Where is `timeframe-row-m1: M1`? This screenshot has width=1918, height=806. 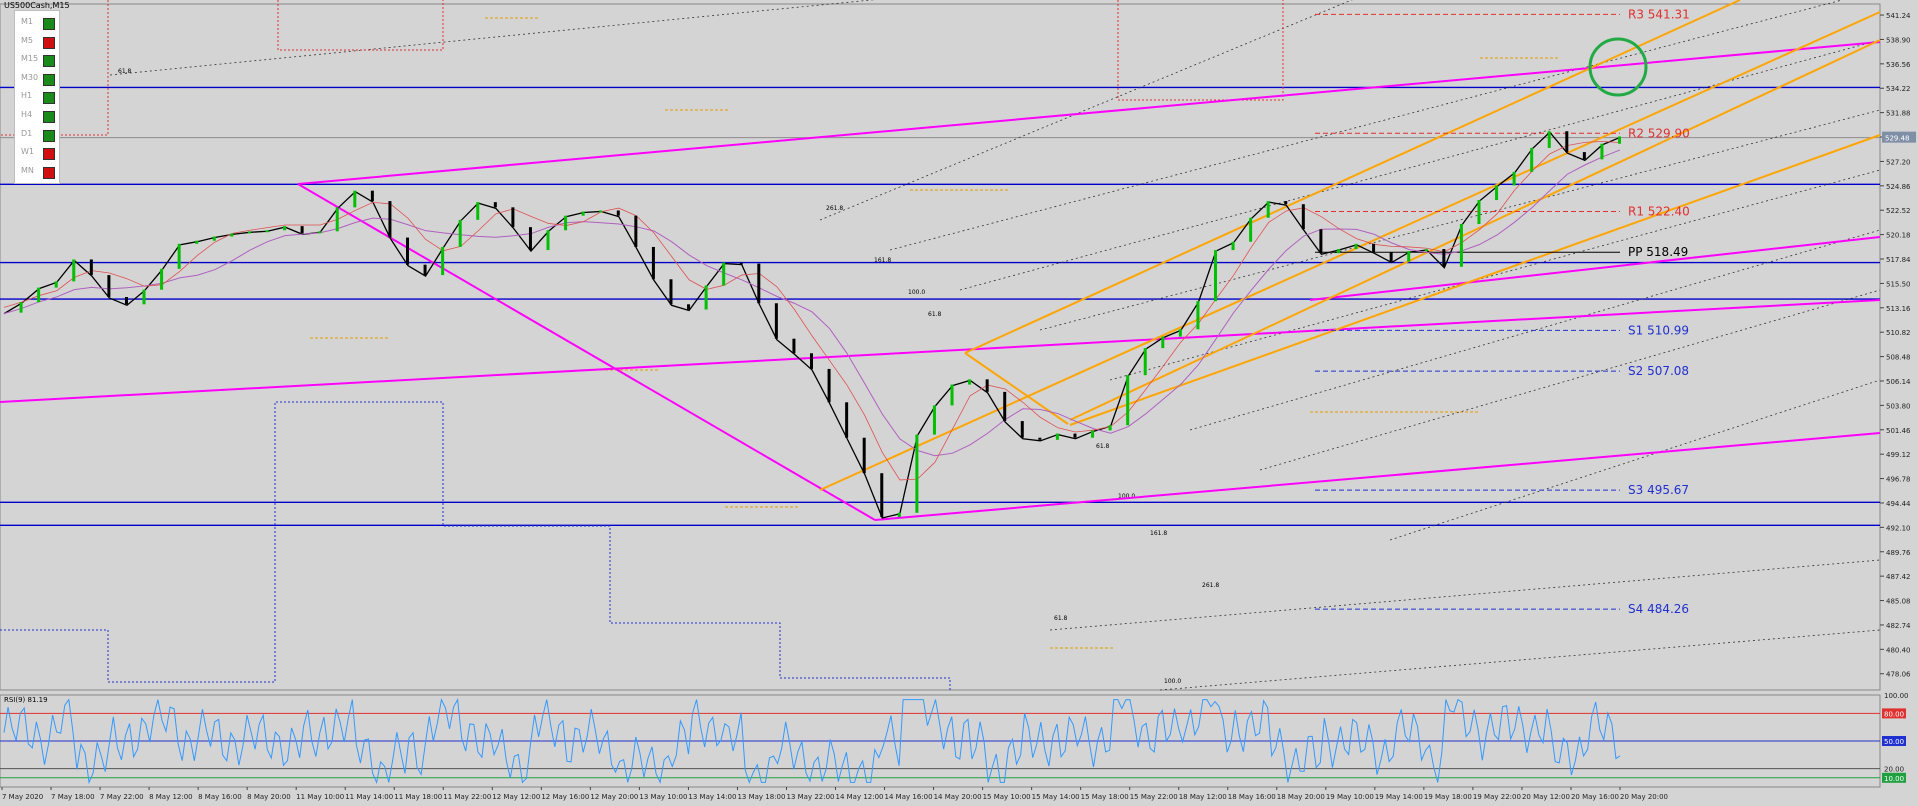 timeframe-row-m1: M1 is located at coordinates (38, 24).